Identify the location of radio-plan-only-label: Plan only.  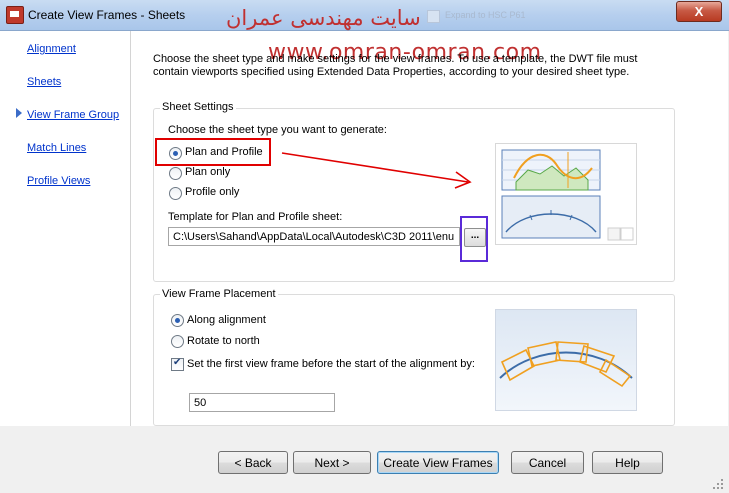
(207, 172).